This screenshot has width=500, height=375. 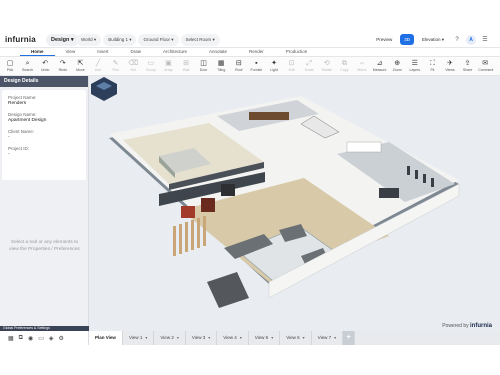 I want to click on tool-pick-button: ▢ Pick, so click(x=10, y=66).